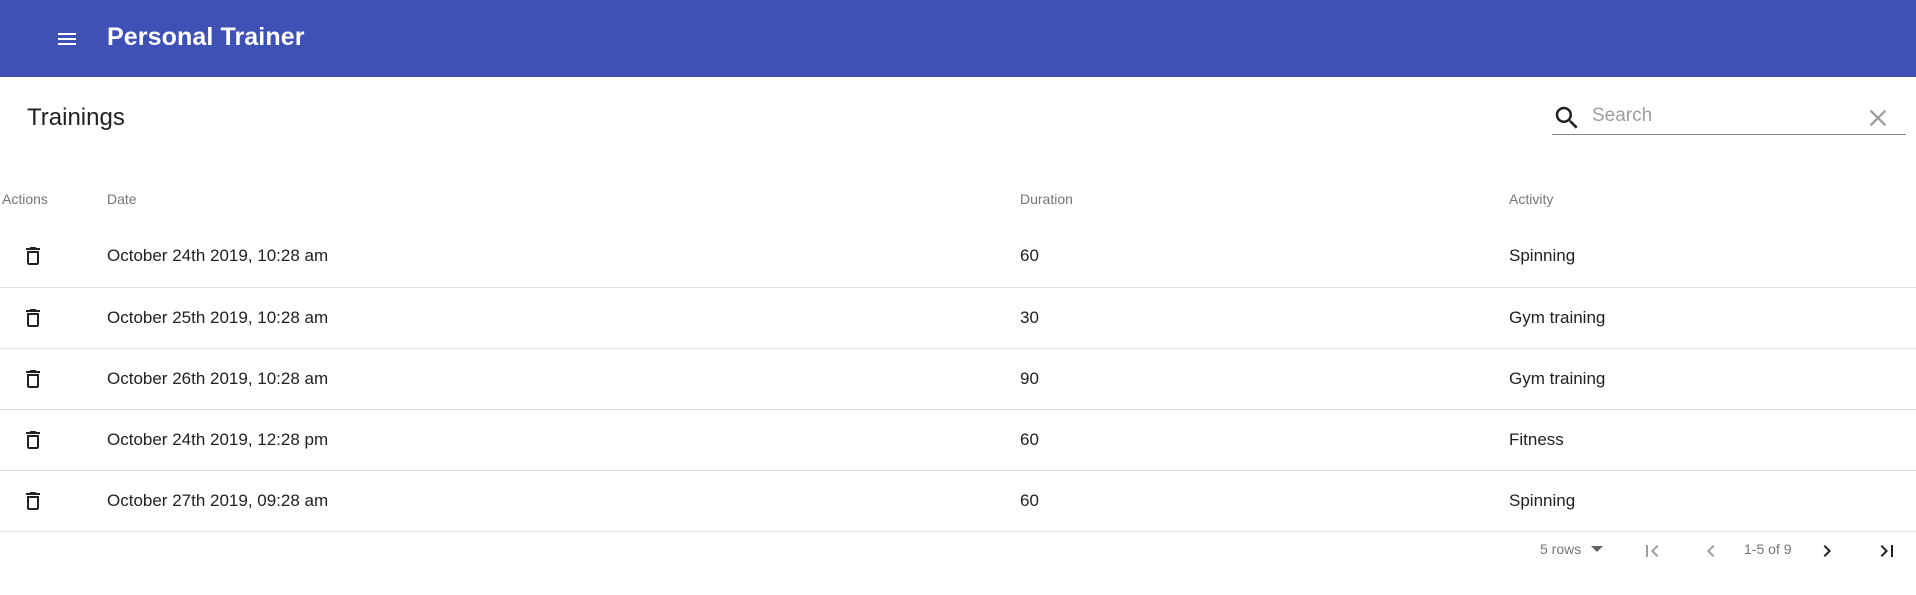 Image resolution: width=1916 pixels, height=595 pixels. I want to click on table-row: October 24th 2019, 10:28 am 60 Spinning, so click(958, 257).